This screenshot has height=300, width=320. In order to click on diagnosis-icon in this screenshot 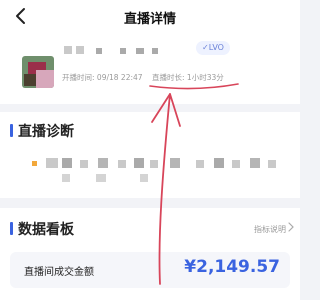, I will do `click(34, 163)`.